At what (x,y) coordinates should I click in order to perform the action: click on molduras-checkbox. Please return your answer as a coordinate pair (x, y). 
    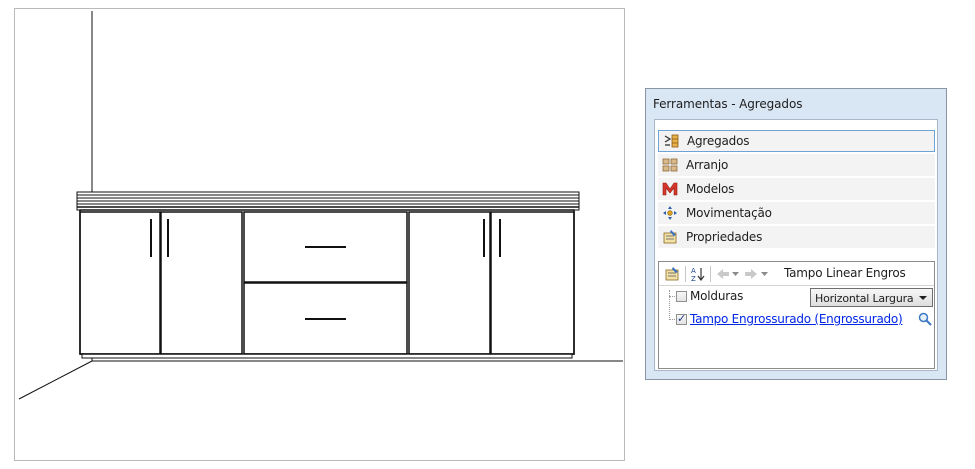
    Looking at the image, I should click on (681, 296).